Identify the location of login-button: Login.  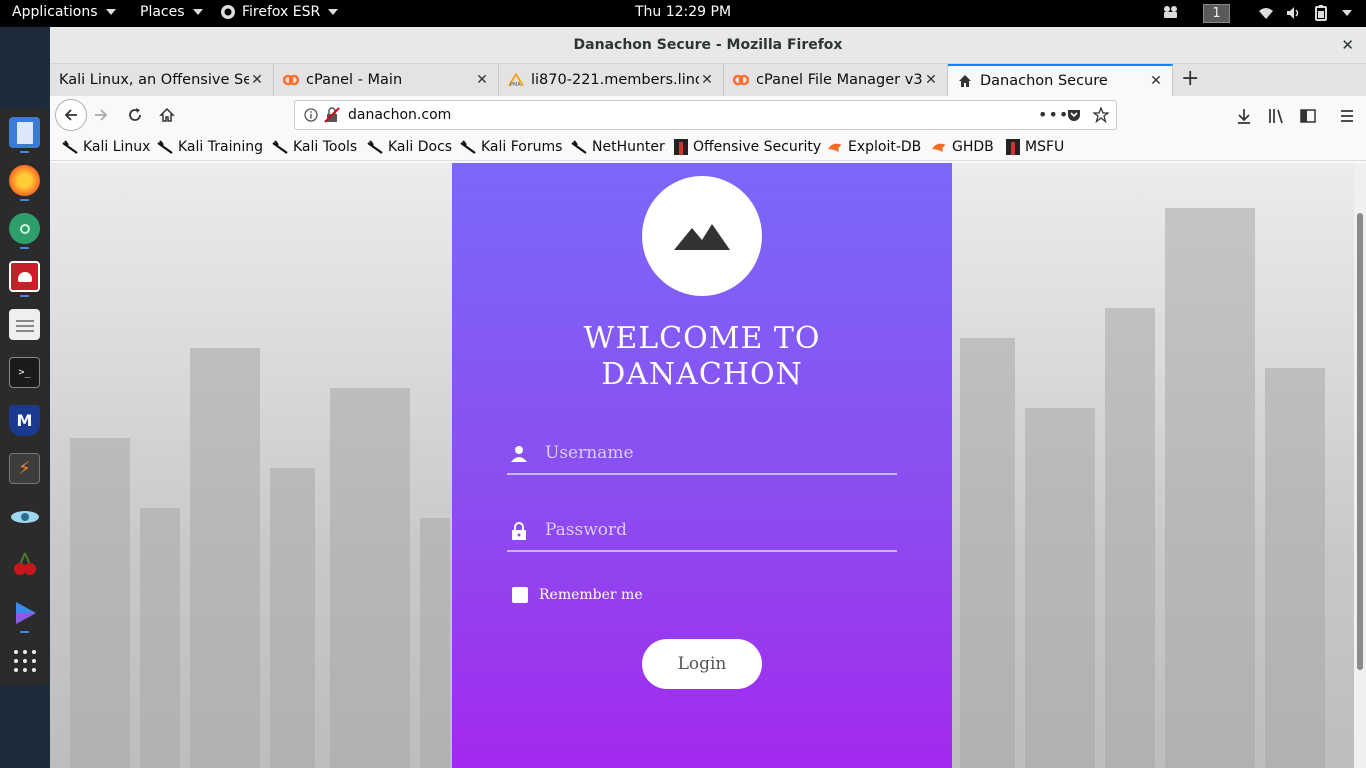
(702, 664).